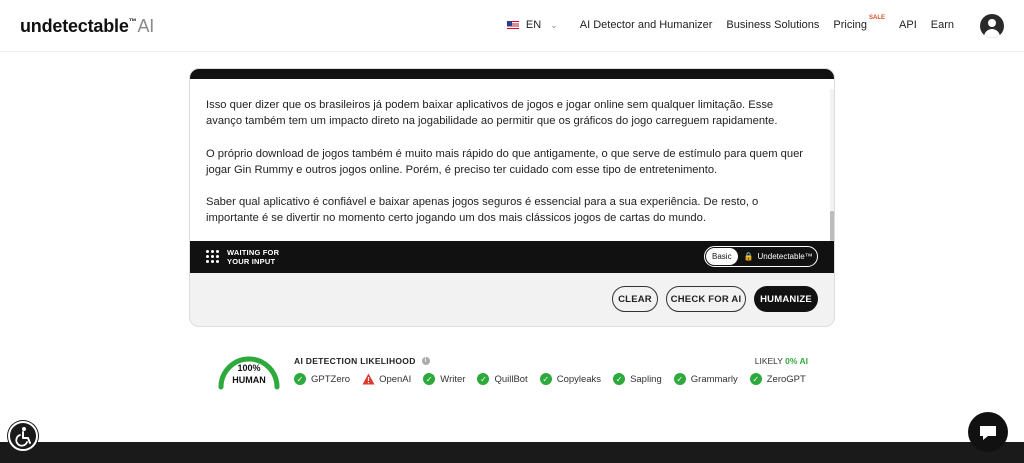 The width and height of the screenshot is (1024, 463). Describe the element at coordinates (646, 379) in the screenshot. I see `detector-name: Sapling` at that location.